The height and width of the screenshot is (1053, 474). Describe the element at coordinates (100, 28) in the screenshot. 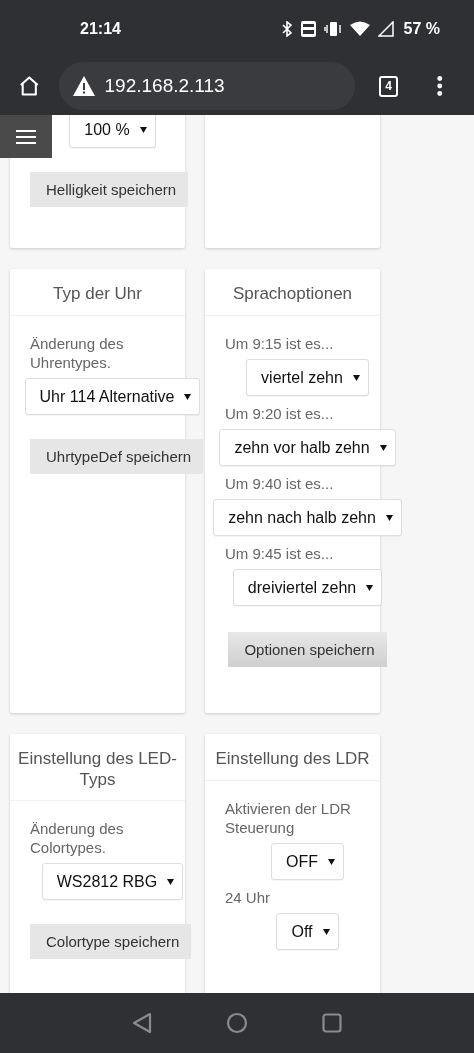

I see `clock-time: 21:14` at that location.